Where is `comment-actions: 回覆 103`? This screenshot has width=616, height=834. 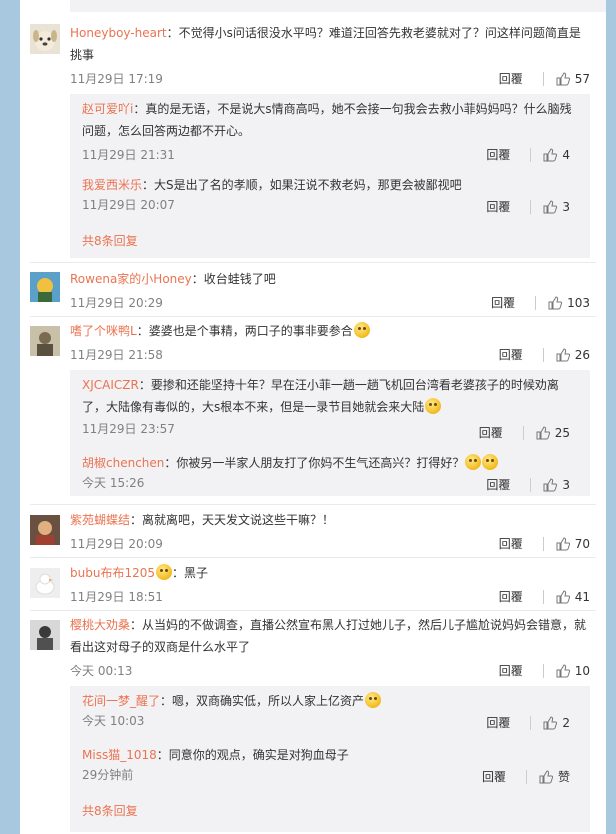
comment-actions: 回覆 103 is located at coordinates (540, 302).